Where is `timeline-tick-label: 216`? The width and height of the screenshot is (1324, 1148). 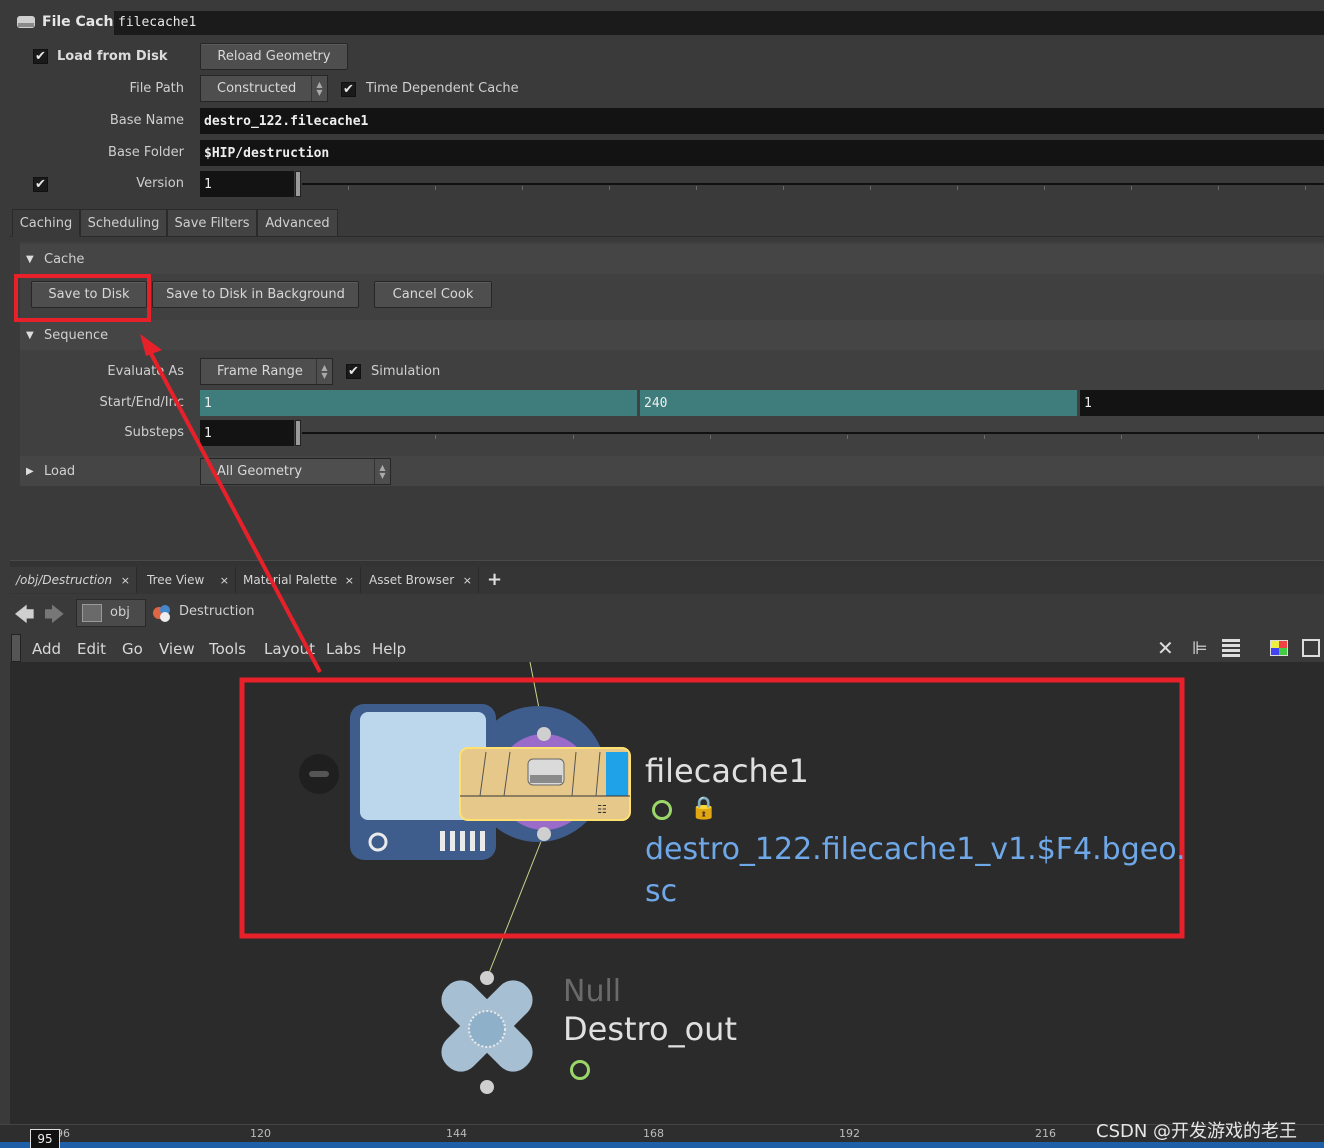 timeline-tick-label: 216 is located at coordinates (1045, 1133).